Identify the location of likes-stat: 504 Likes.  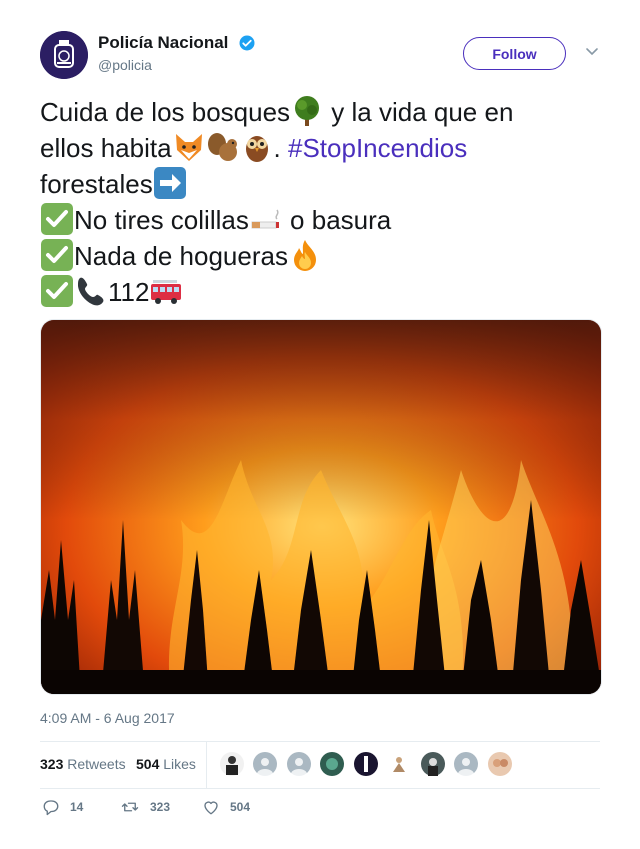
(166, 764).